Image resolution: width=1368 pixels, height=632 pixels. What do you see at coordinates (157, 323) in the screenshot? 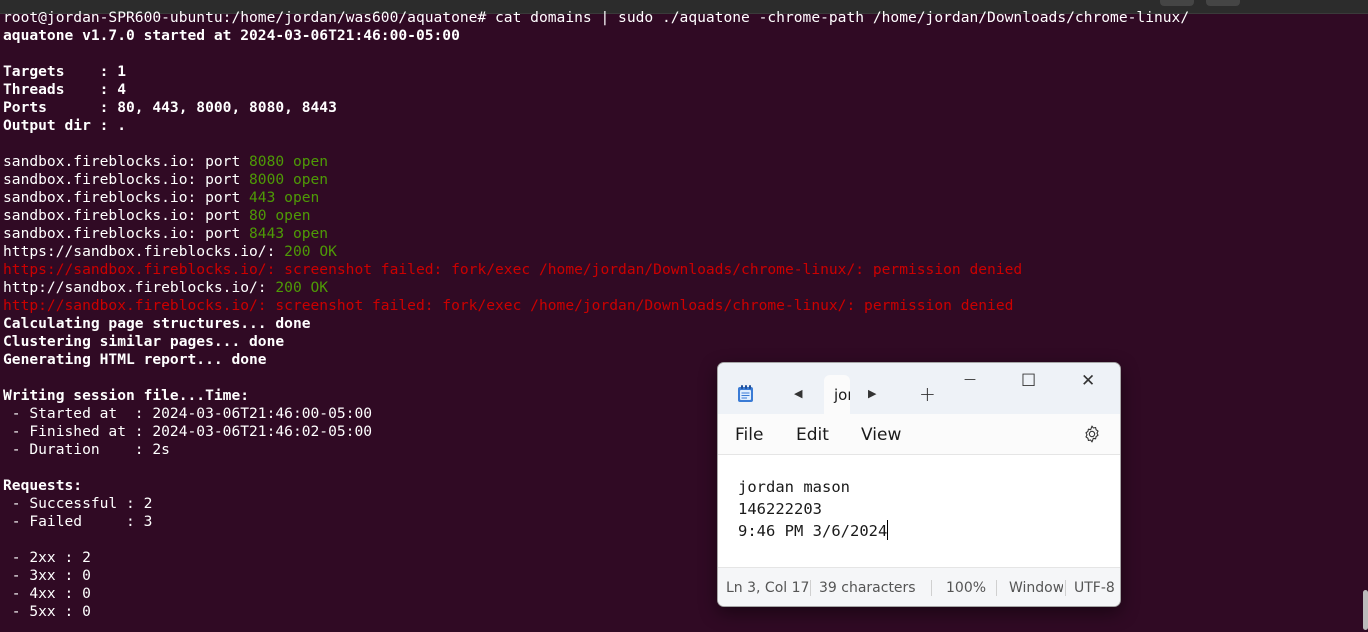
I see `terminal-text: Calculating page structures... done` at bounding box center [157, 323].